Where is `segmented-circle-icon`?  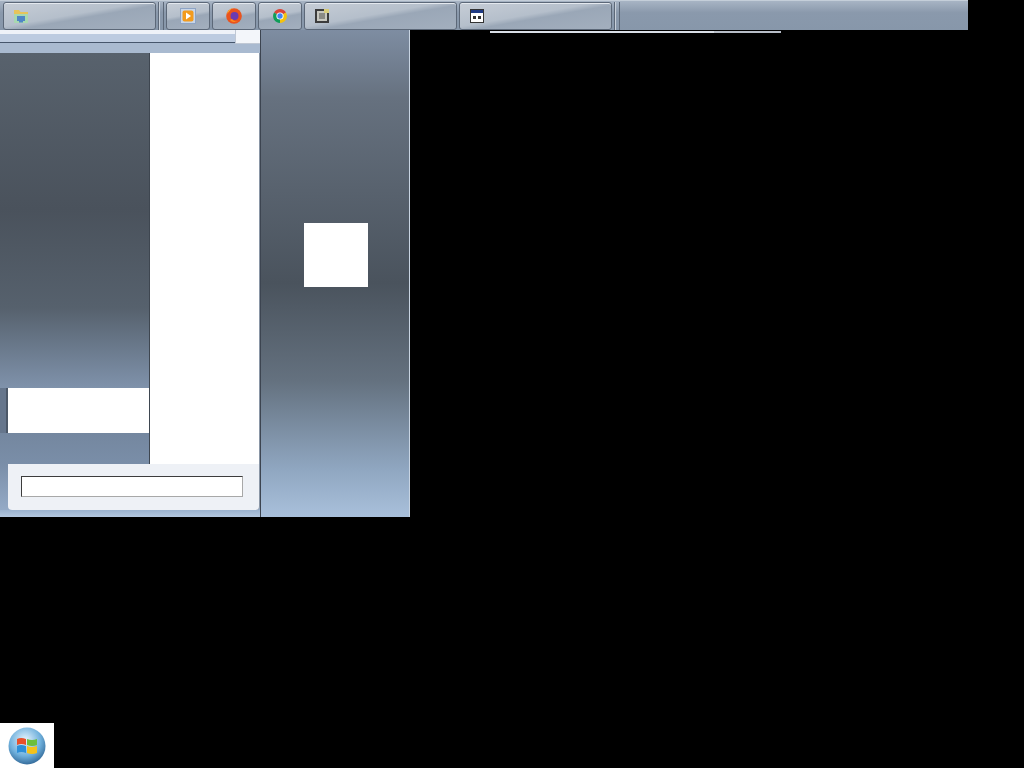 segmented-circle-icon is located at coordinates (280, 16).